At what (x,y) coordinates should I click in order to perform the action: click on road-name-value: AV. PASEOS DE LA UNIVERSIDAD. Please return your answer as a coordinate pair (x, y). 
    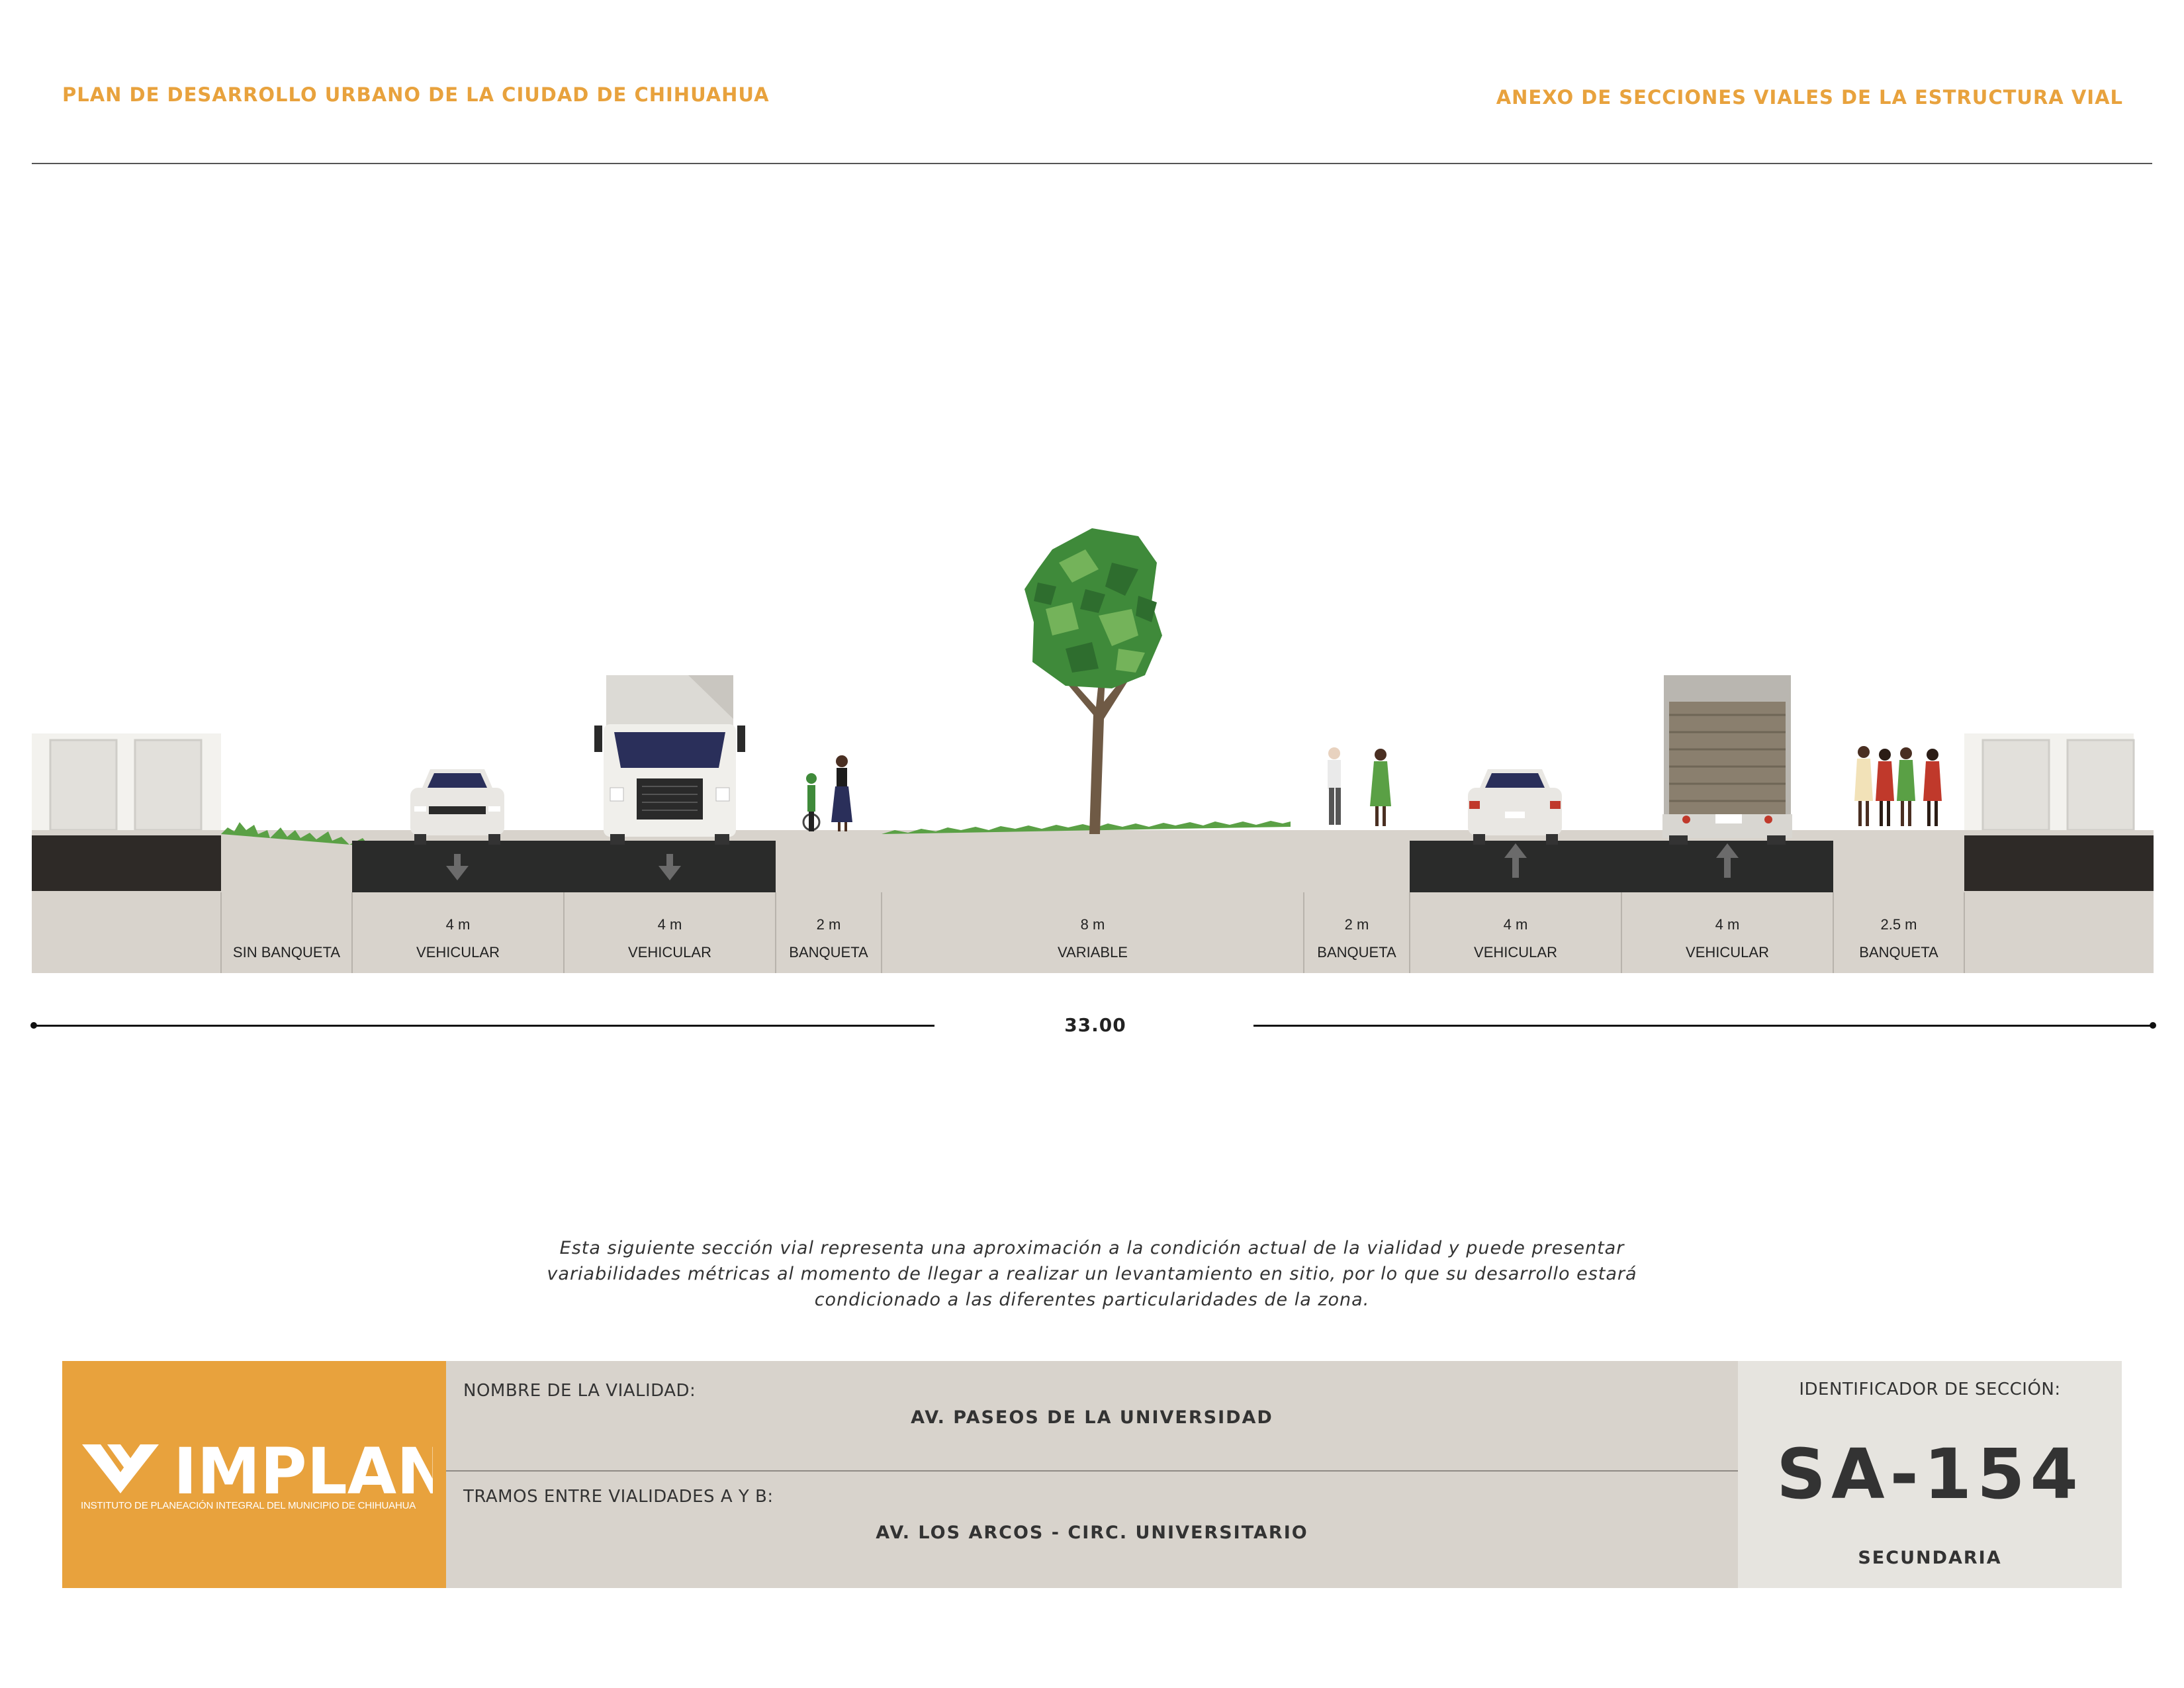
    Looking at the image, I should click on (1092, 1417).